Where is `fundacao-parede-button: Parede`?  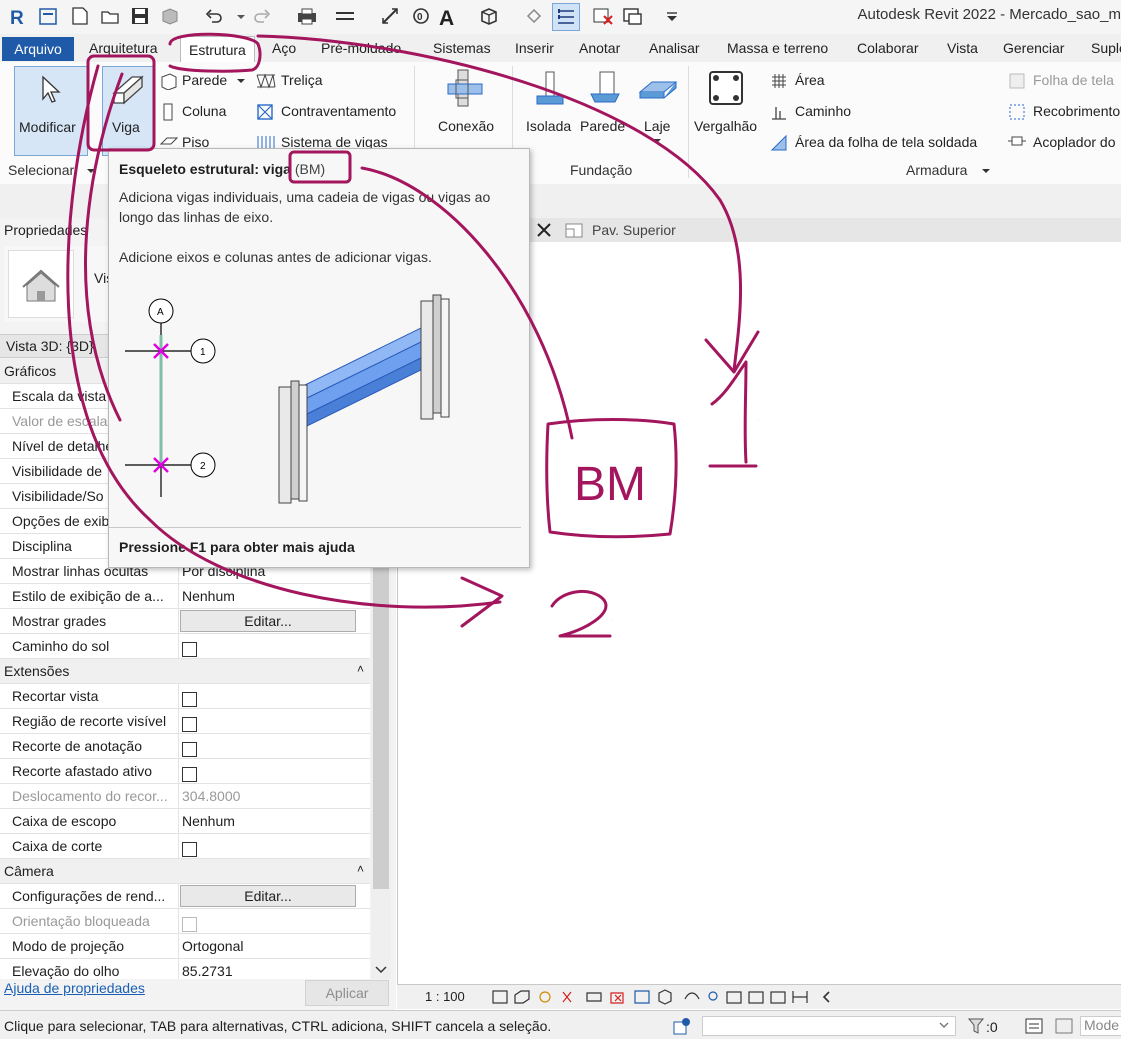
fundacao-parede-button: Parede is located at coordinates (605, 101).